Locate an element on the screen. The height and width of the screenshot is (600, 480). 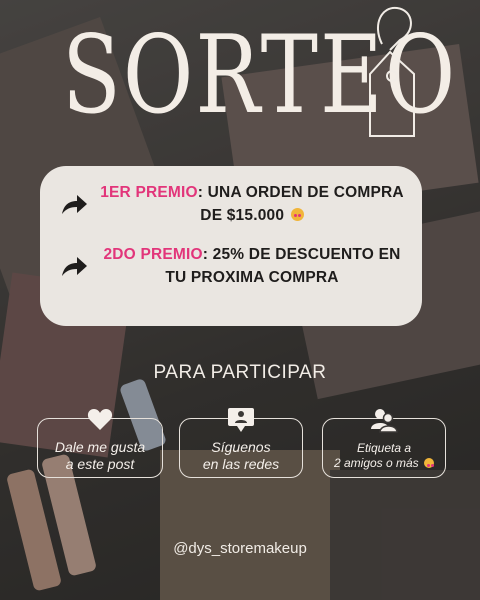
step-like-line2: a este post is located at coordinates (100, 464).